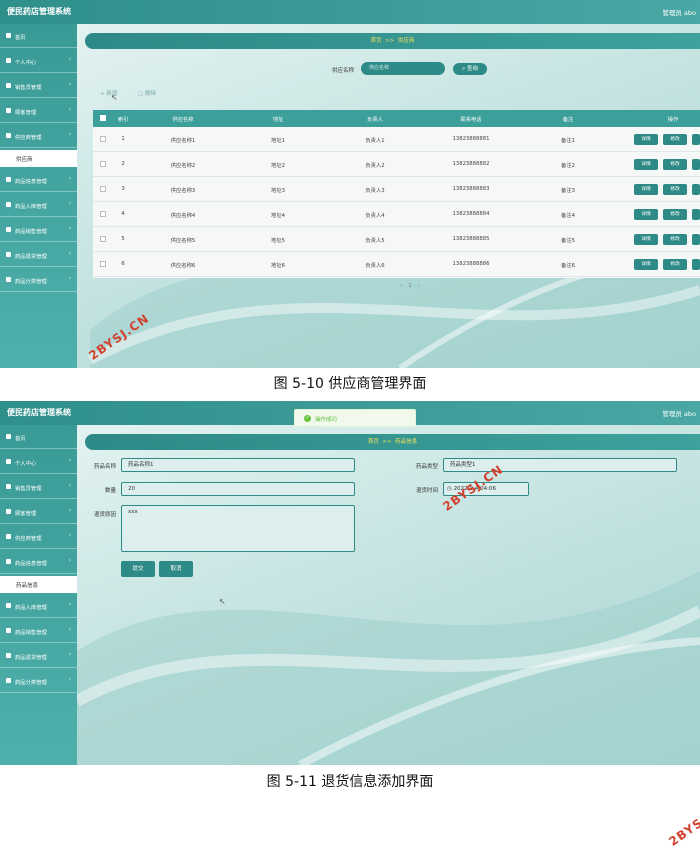 Image resolution: width=700 pixels, height=850 pixels. What do you see at coordinates (426, 467) in the screenshot?
I see `medicine-type-label: 药品类型` at bounding box center [426, 467].